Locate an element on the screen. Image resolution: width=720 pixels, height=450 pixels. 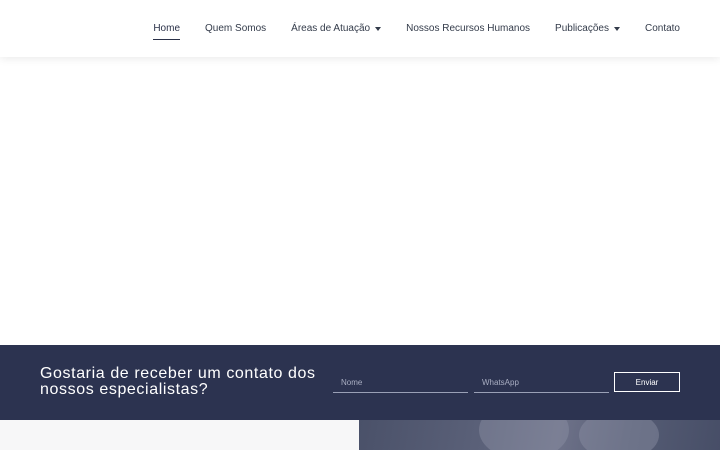
nav-item-contato: Contato is located at coordinates (662, 28).